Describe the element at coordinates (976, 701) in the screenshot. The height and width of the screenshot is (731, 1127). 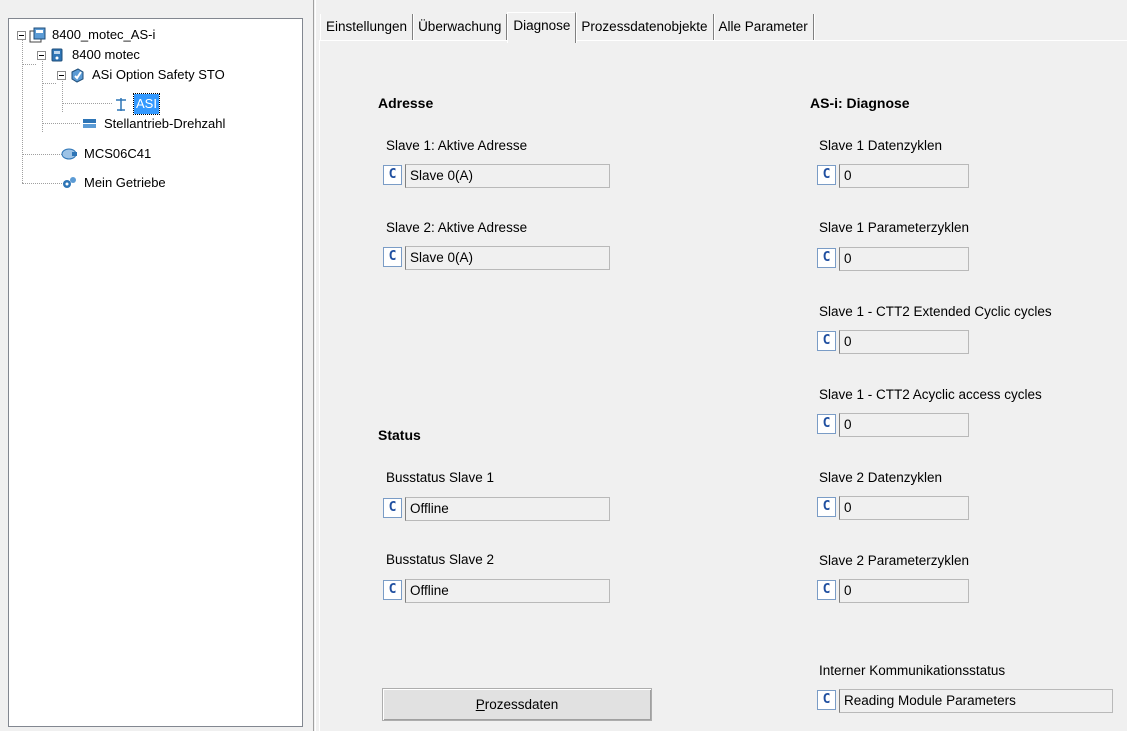
I see `comm-status-field: Reading Module Parameters` at that location.